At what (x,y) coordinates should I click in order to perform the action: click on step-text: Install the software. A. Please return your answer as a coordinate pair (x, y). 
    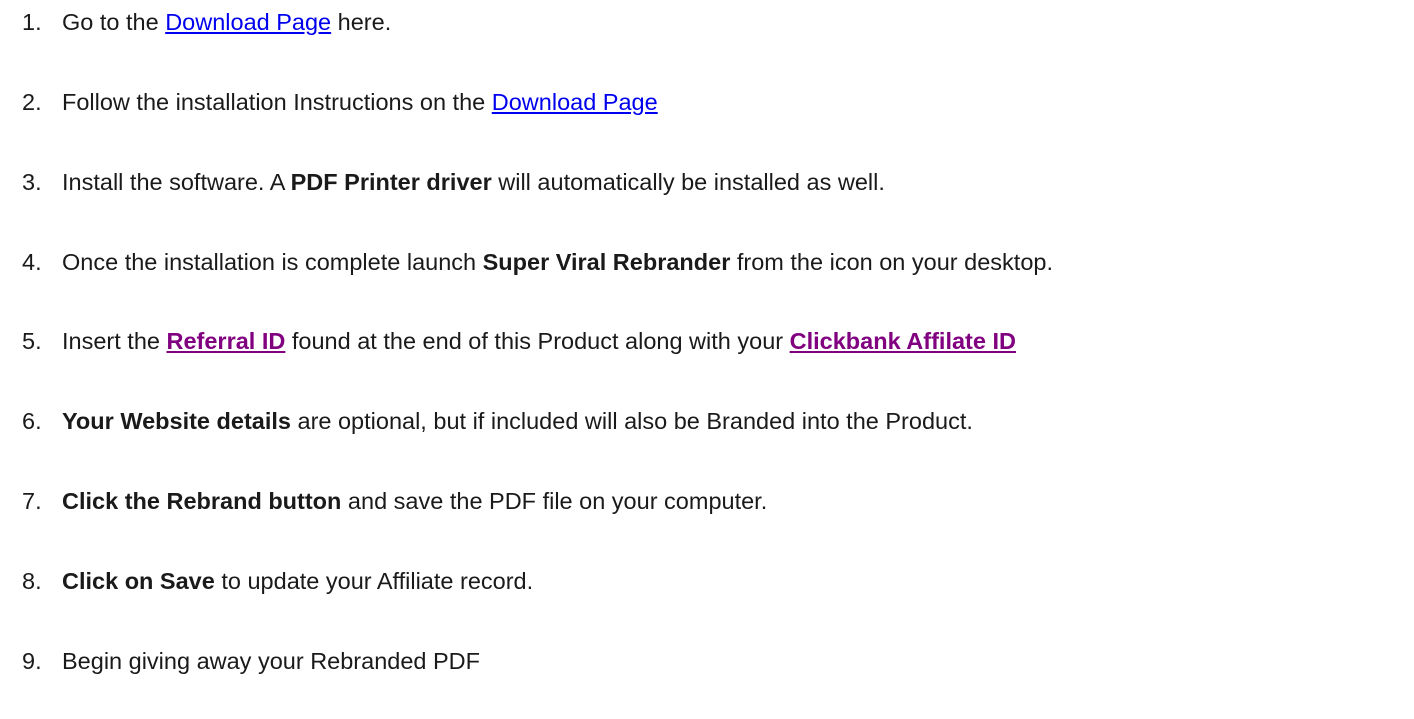
    Looking at the image, I should click on (176, 182).